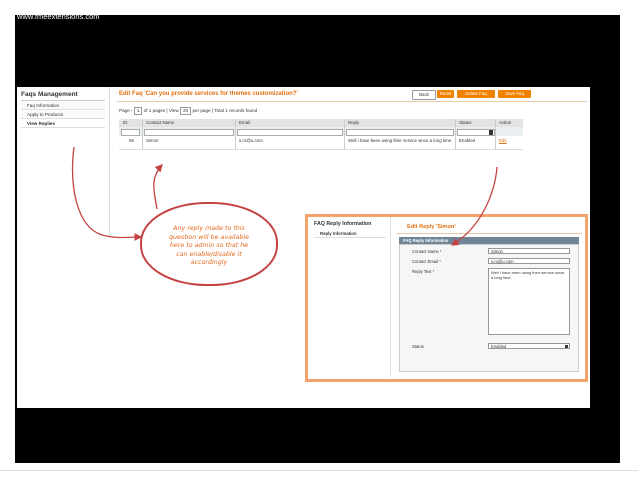  Describe the element at coordinates (284, 196) in the screenshot. I see `annotation-arrows` at that location.